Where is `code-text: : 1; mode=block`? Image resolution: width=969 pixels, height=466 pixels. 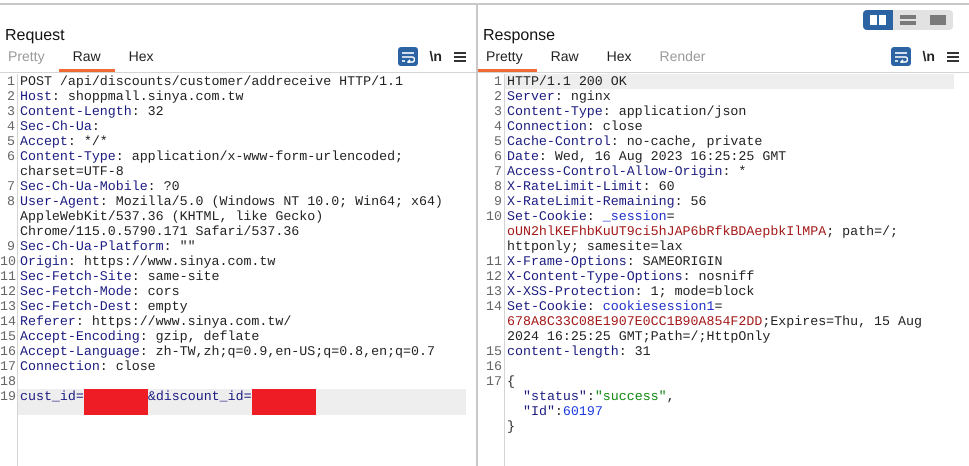 code-text: : 1; mode=block is located at coordinates (694, 291).